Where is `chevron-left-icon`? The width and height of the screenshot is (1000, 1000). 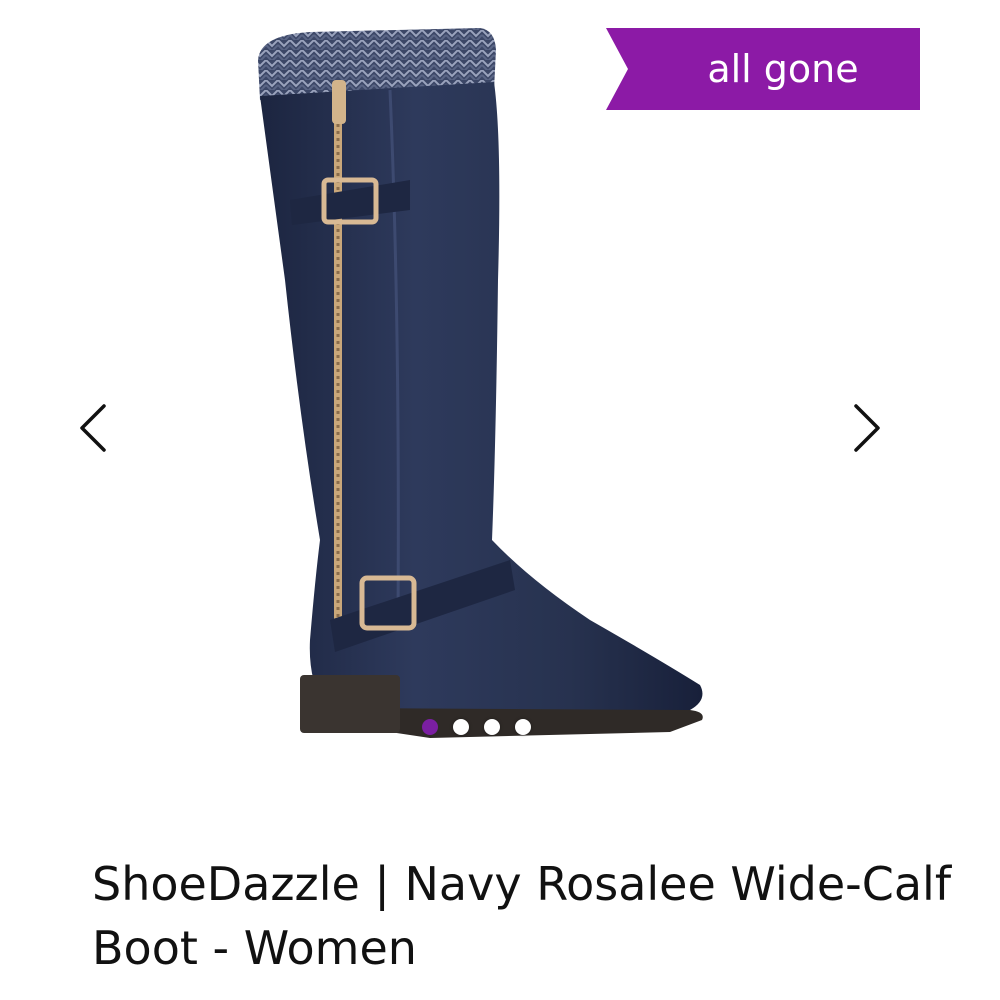 chevron-left-icon is located at coordinates (93, 428).